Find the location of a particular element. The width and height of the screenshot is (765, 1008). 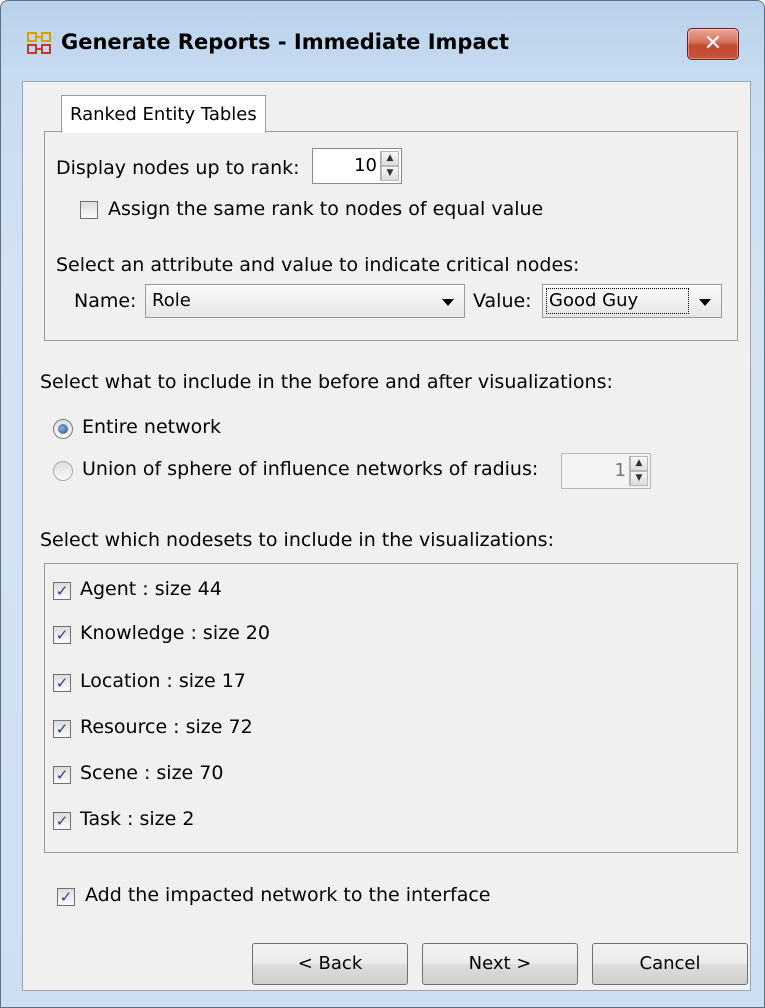

attribute-value-select: Good Guy is located at coordinates (632, 301).